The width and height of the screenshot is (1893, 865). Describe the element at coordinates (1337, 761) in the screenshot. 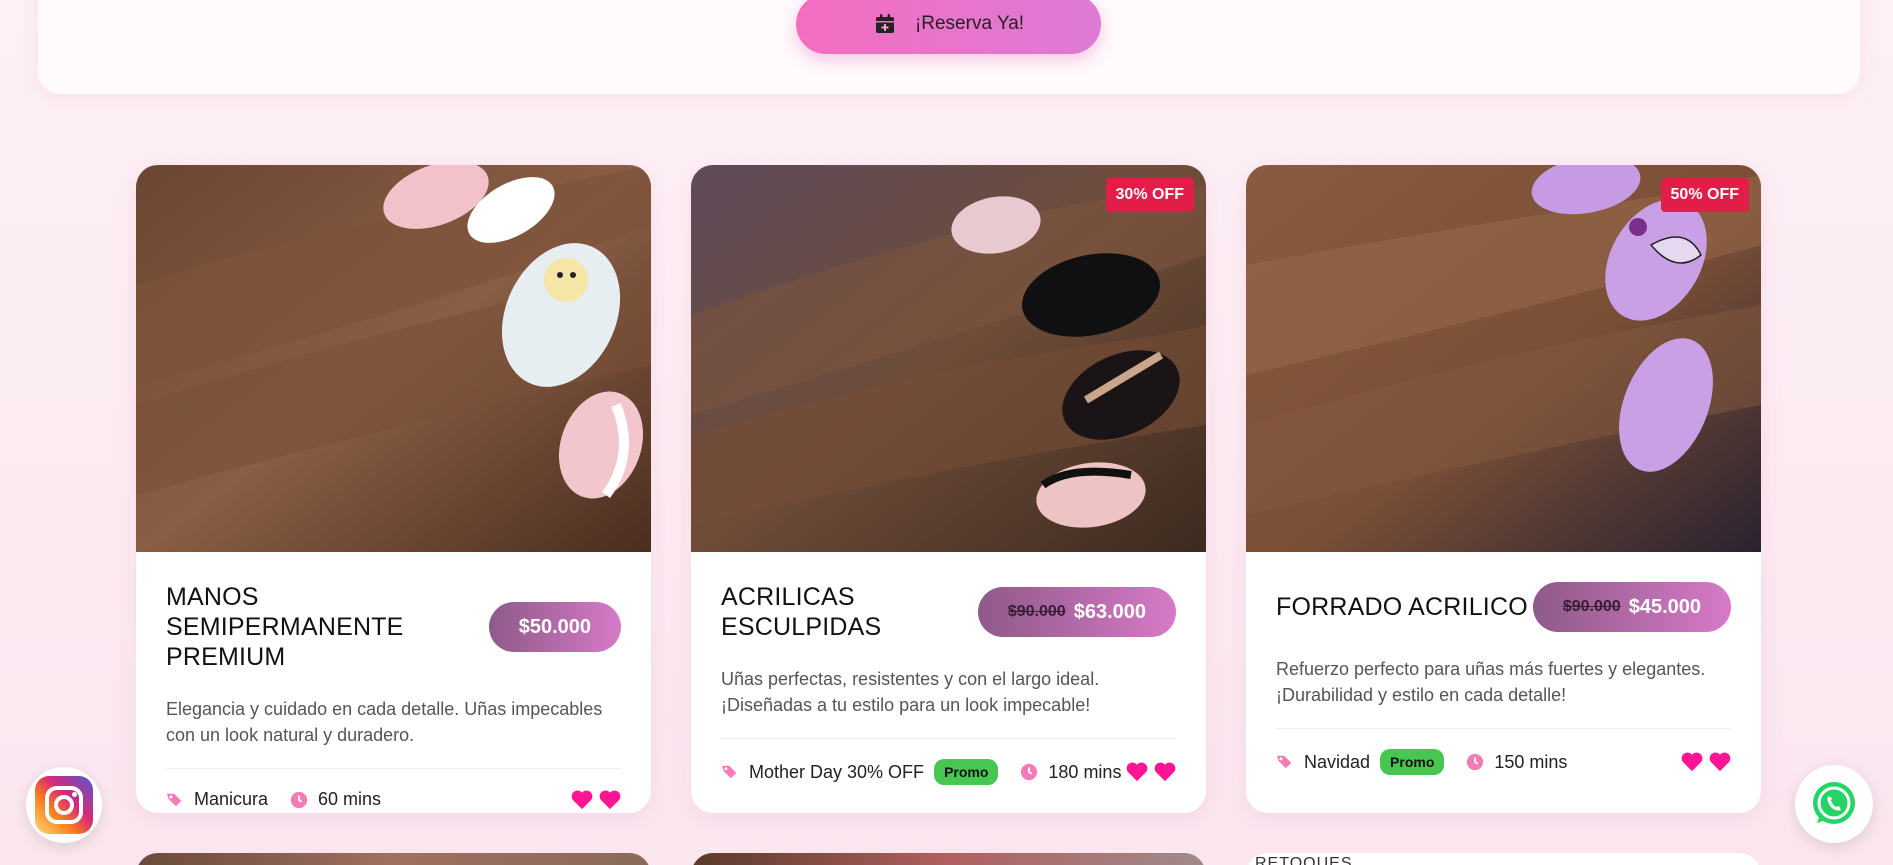

I see `category-label: Navidad` at that location.